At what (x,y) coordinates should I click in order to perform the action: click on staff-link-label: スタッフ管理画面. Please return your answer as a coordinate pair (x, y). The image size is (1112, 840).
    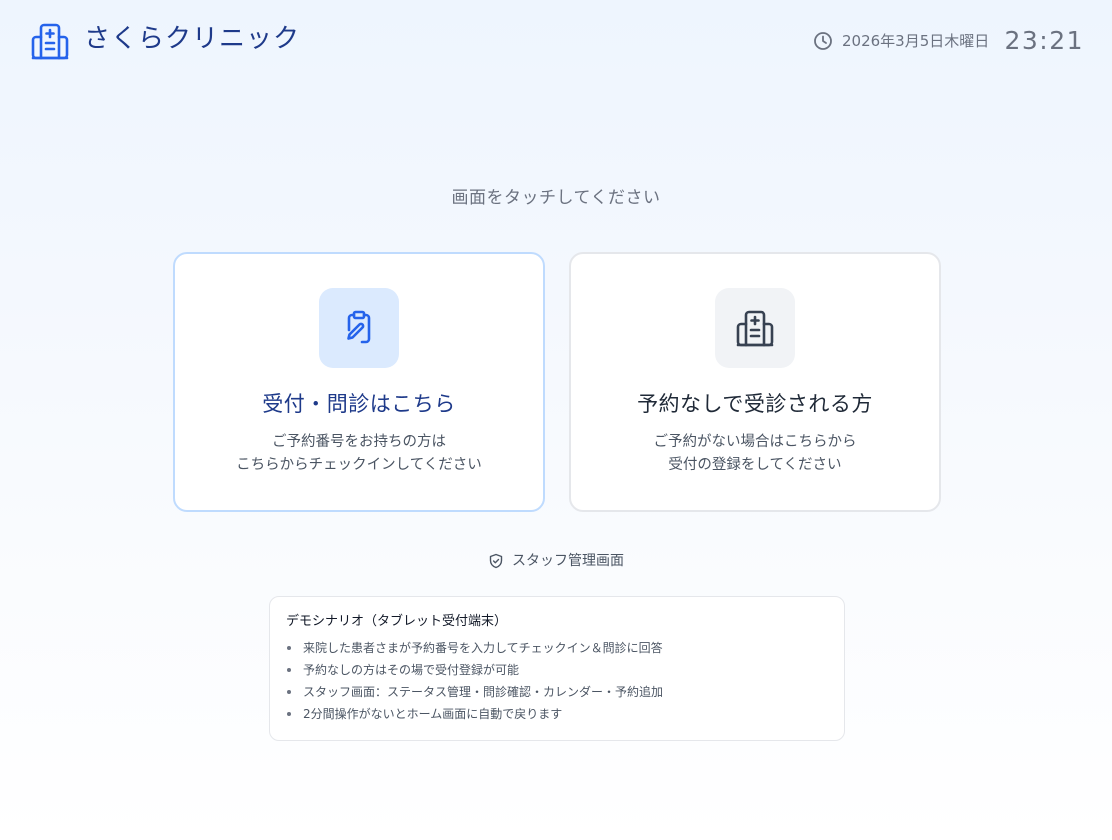
    Looking at the image, I should click on (568, 561).